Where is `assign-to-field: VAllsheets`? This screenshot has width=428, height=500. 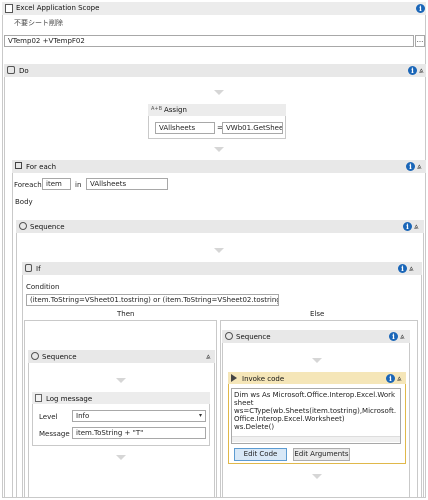 assign-to-field: VAllsheets is located at coordinates (185, 128).